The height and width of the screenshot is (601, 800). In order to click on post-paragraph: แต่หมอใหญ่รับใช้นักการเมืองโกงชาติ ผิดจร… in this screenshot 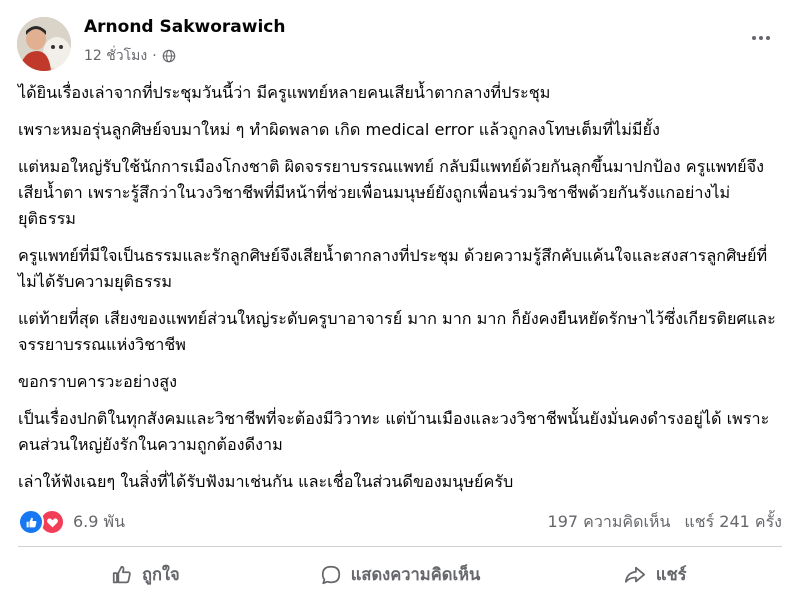, I will do `click(391, 192)`.